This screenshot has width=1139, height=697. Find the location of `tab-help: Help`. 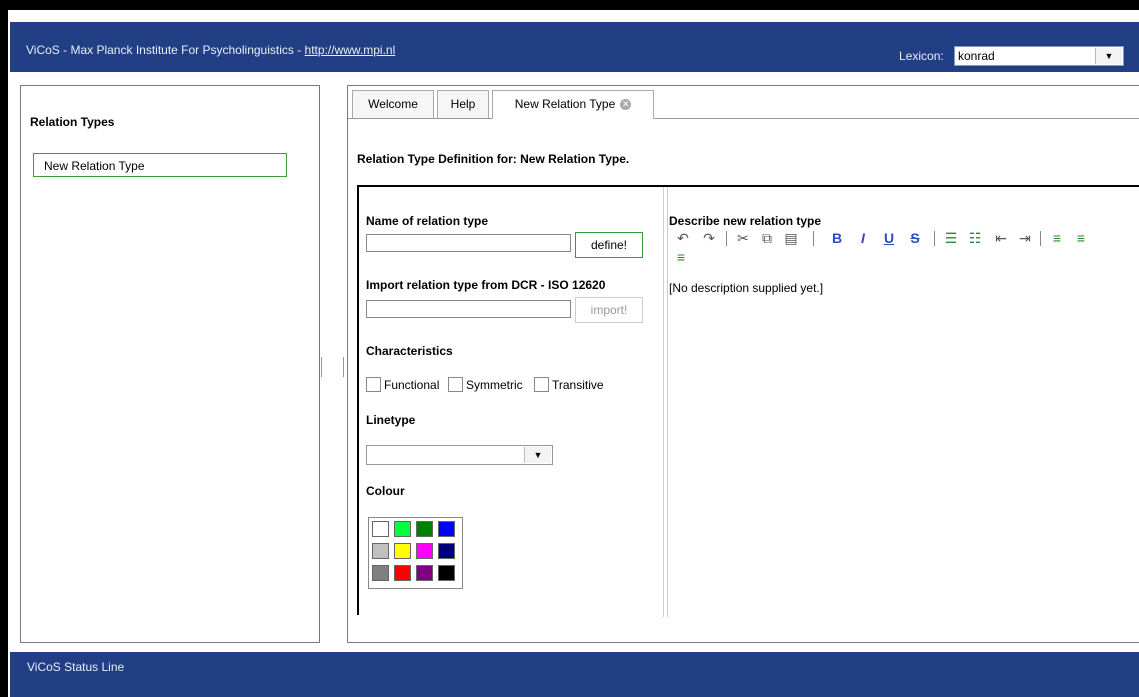

tab-help: Help is located at coordinates (463, 104).